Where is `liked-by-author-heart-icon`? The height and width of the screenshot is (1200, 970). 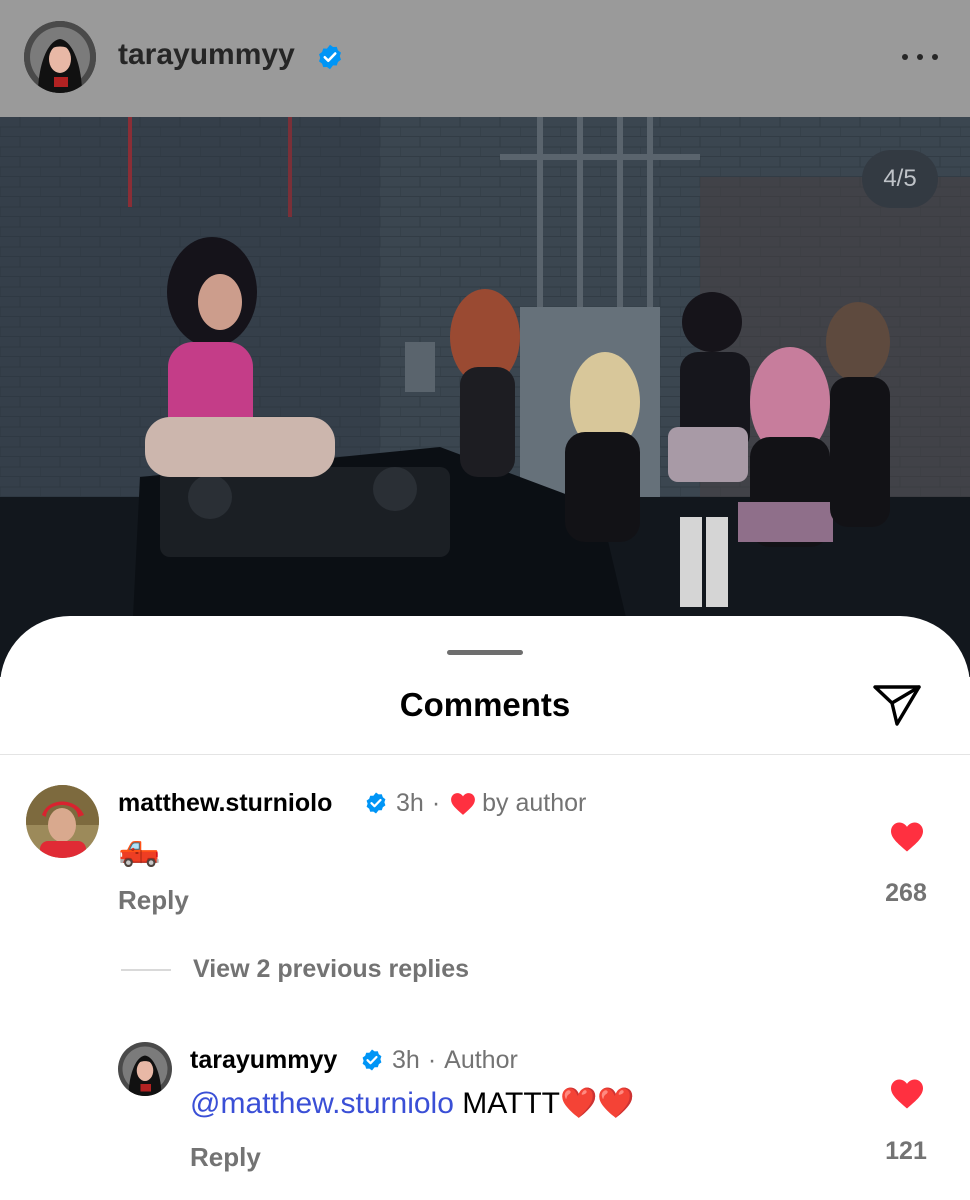 liked-by-author-heart-icon is located at coordinates (463, 803).